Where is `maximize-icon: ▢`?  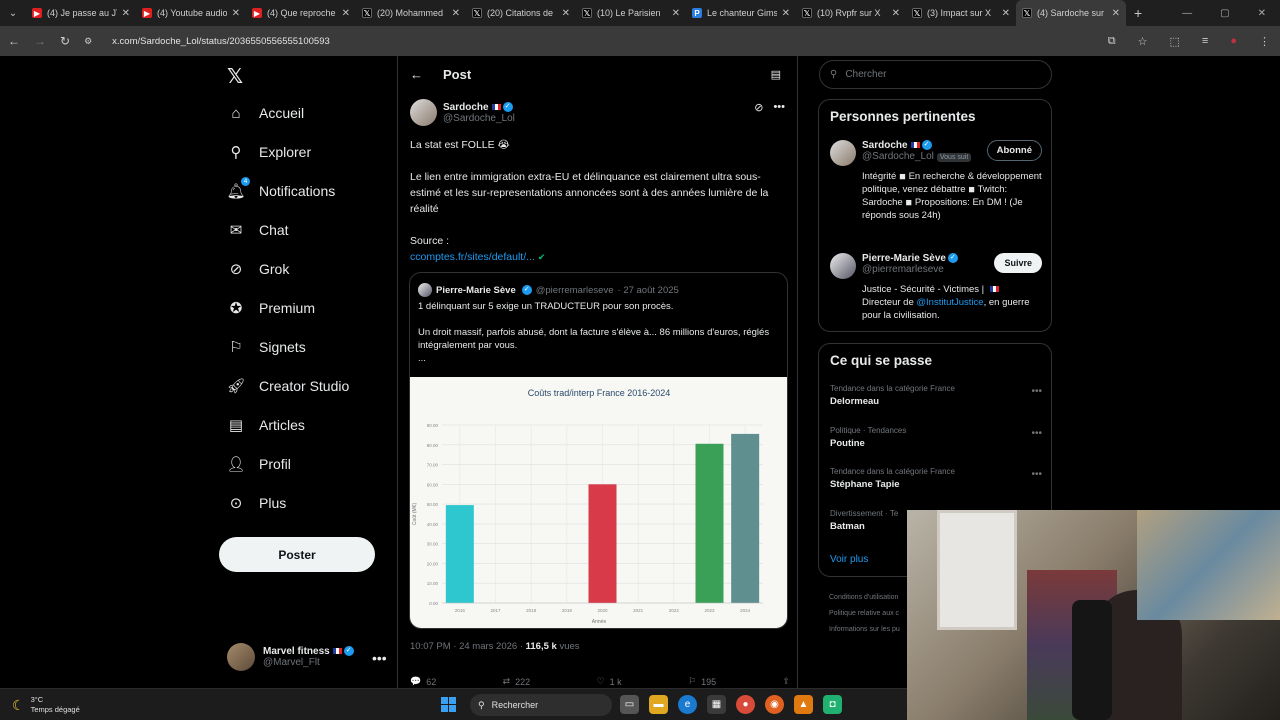
maximize-icon: ▢ is located at coordinates (1224, 13).